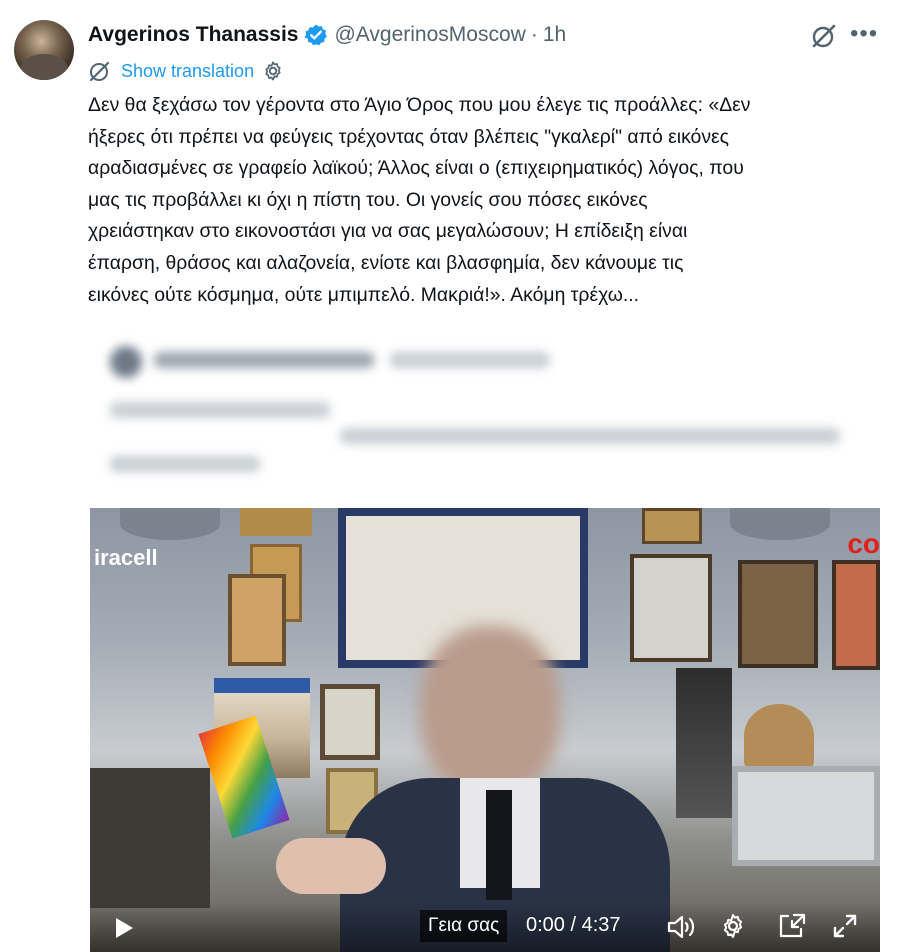 This screenshot has height=952, width=900. I want to click on fullscreen-icon, so click(845, 926).